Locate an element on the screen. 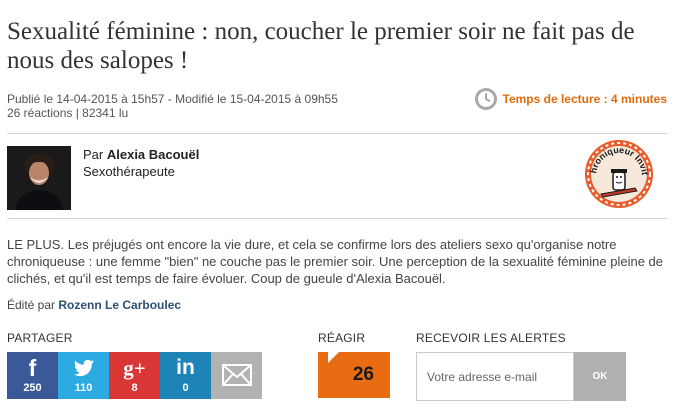  google-plus-count: 8 is located at coordinates (134, 388).